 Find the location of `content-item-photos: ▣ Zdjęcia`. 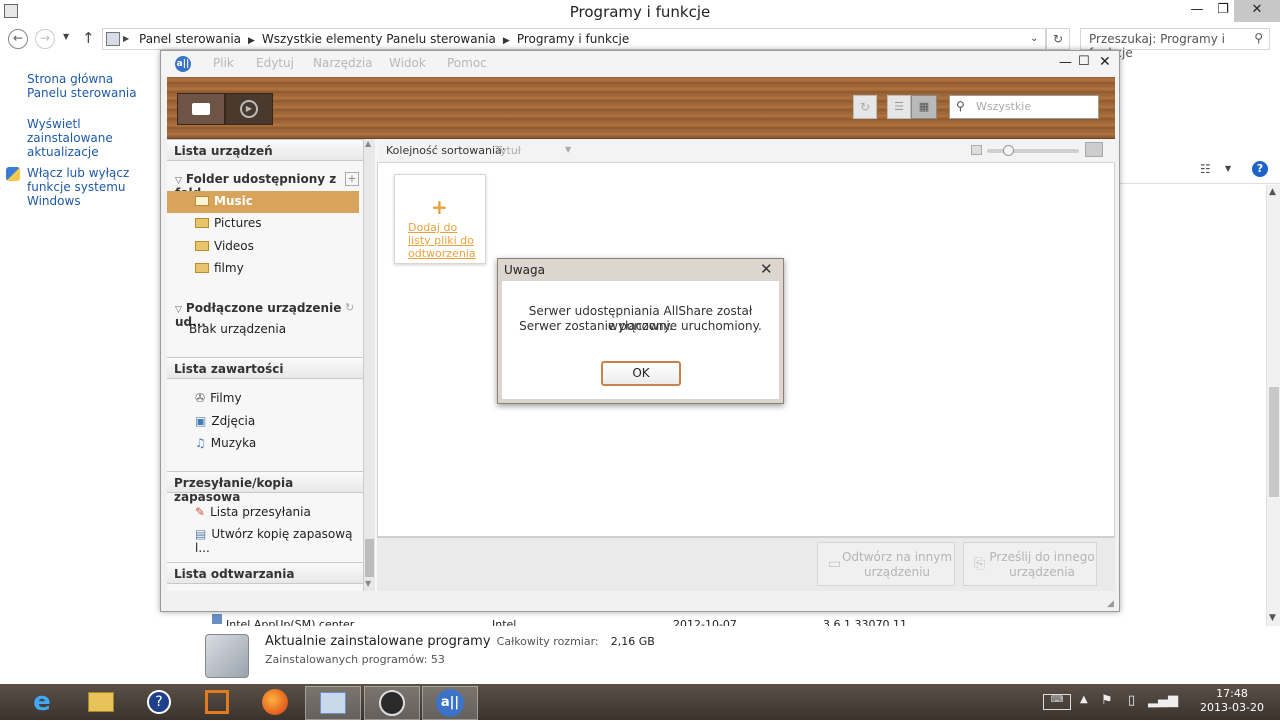

content-item-photos: ▣ Zdjęcia is located at coordinates (263, 422).